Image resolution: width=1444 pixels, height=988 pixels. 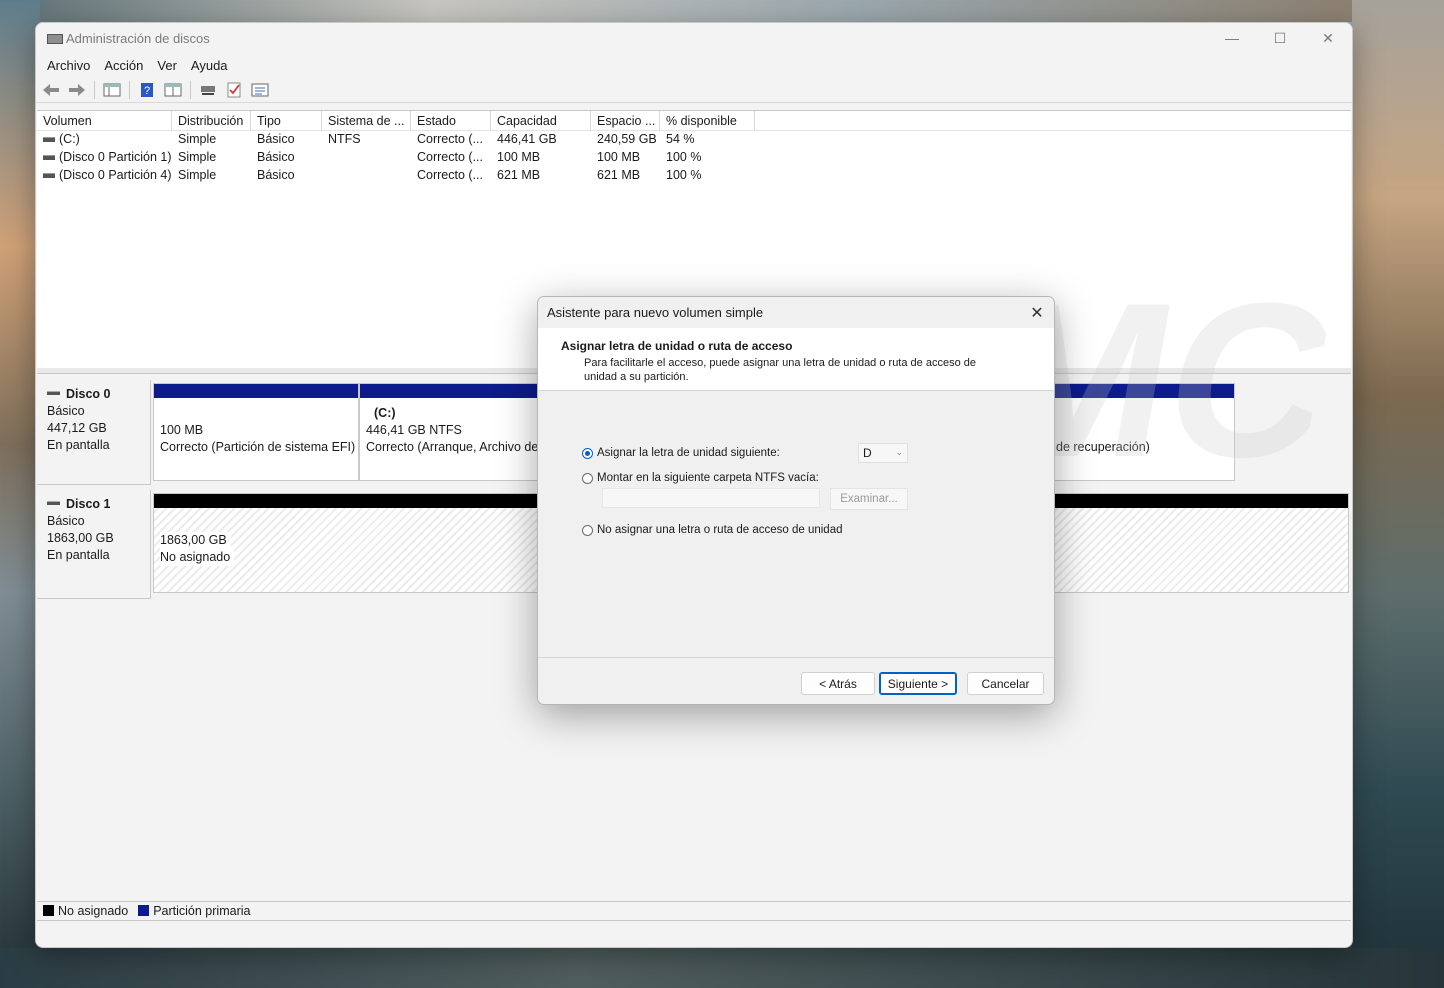 What do you see at coordinates (366, 176) in the screenshot?
I see `filesystem-cell` at bounding box center [366, 176].